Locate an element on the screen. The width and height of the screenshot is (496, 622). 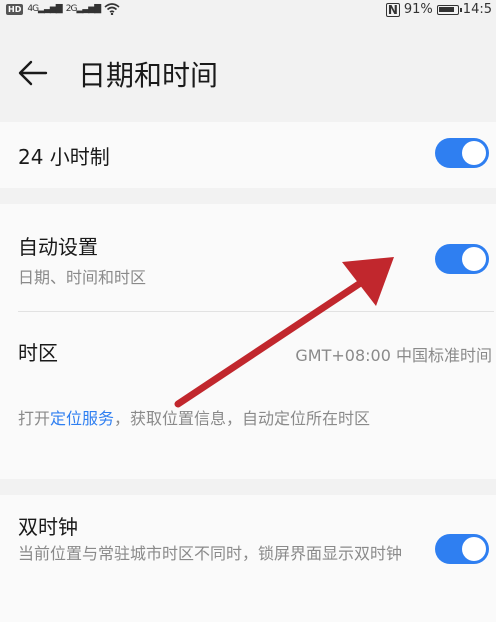
hour24-label: 24 小时制 is located at coordinates (64, 157).